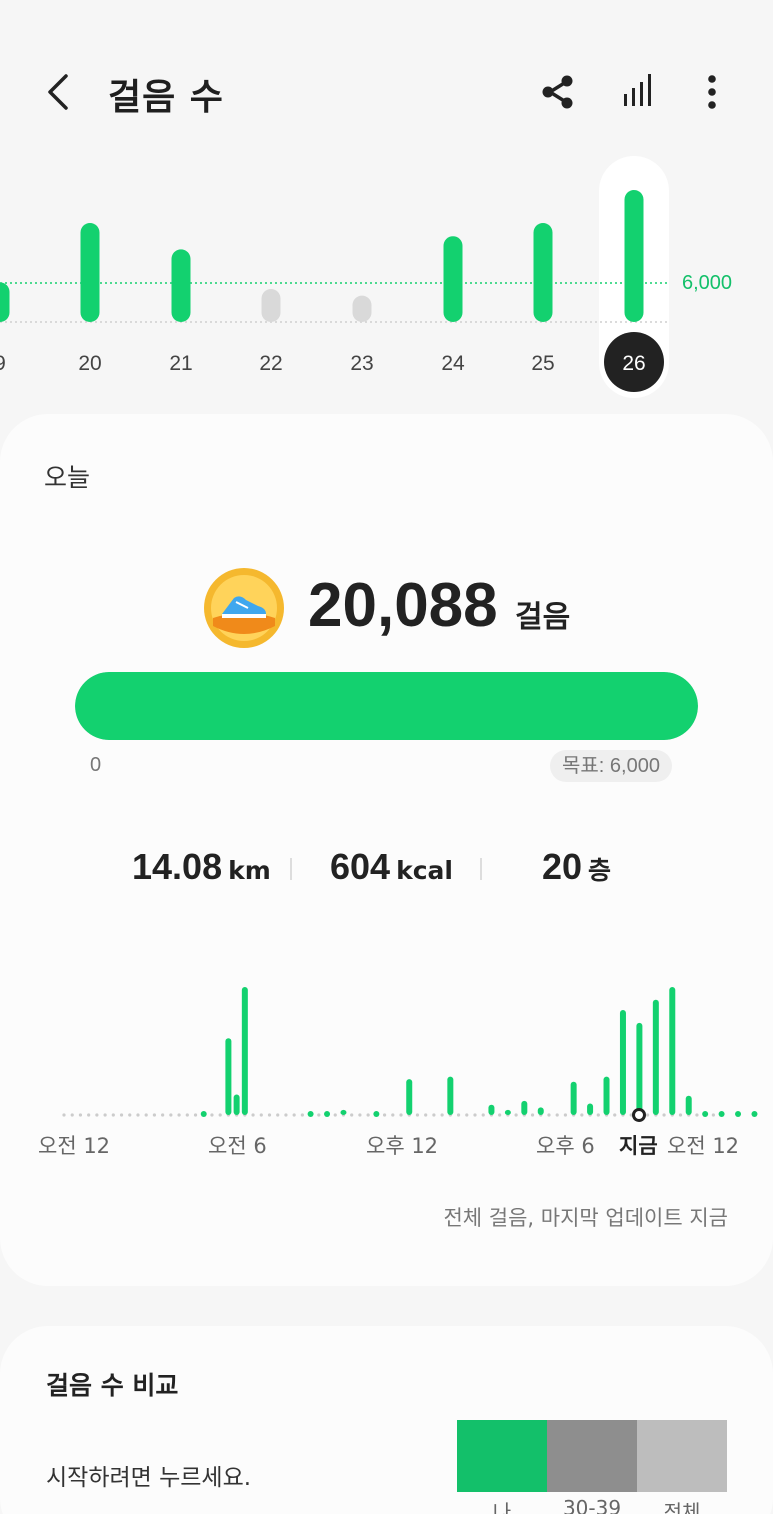 The width and height of the screenshot is (773, 1514). Describe the element at coordinates (585, 1218) in the screenshot. I see `update-footnote: 전체 걸음, 마지막 업데이트 지금` at that location.